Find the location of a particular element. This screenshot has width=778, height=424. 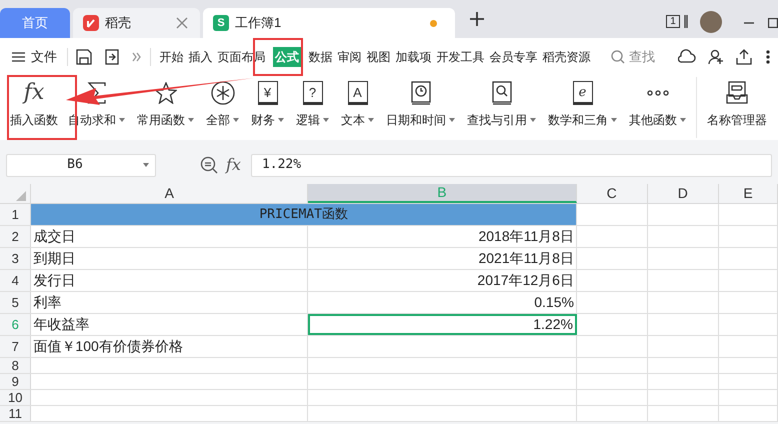

row-header: 7 is located at coordinates (16, 346).